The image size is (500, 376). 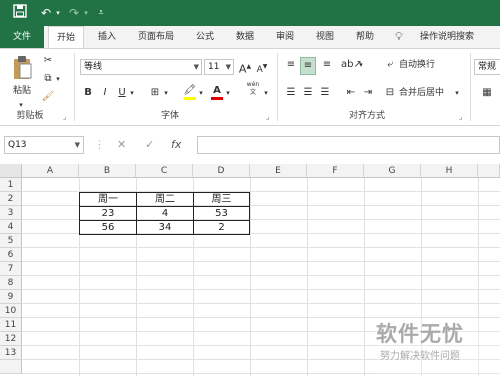 What do you see at coordinates (166, 93) in the screenshot?
I see `borders-dropdown-icon: ▾` at bounding box center [166, 93].